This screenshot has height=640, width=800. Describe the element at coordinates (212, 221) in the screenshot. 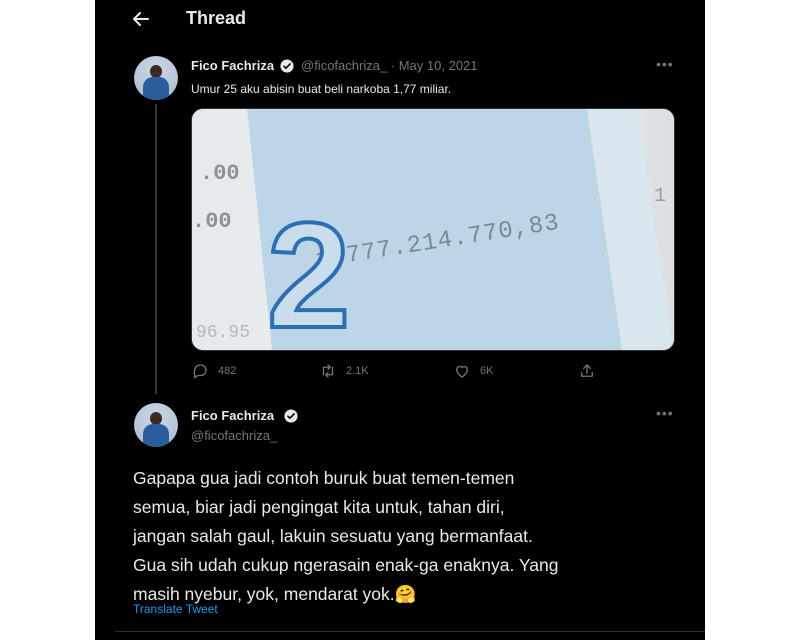

I see `media-text-left-bottom: .00` at that location.